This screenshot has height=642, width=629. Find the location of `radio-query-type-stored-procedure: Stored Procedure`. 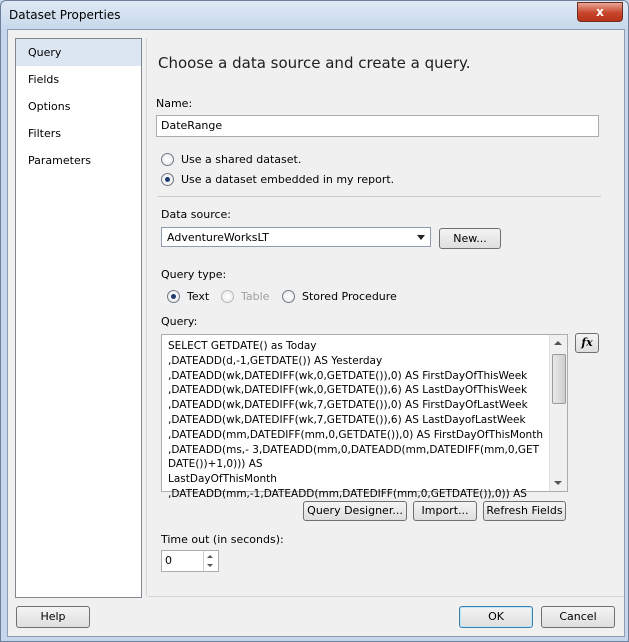

radio-query-type-stored-procedure: Stored Procedure is located at coordinates (339, 296).